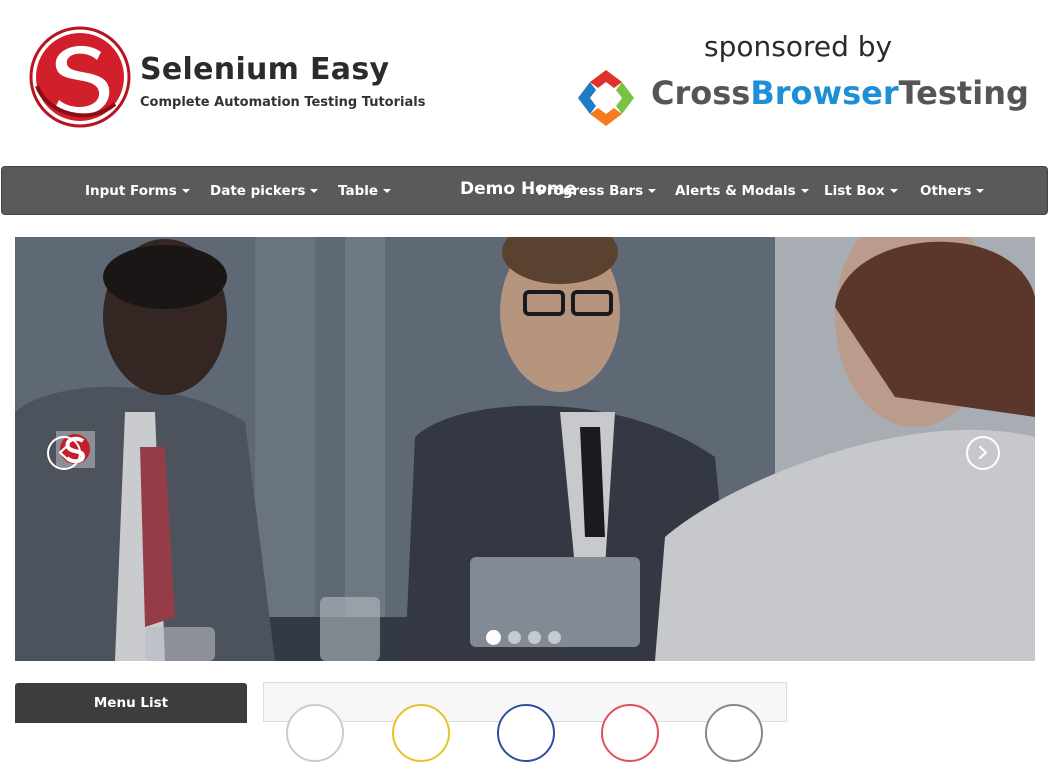 This screenshot has width=1050, height=762. I want to click on brand-subtitle: Complete Automation Testing Tutorials, so click(283, 102).